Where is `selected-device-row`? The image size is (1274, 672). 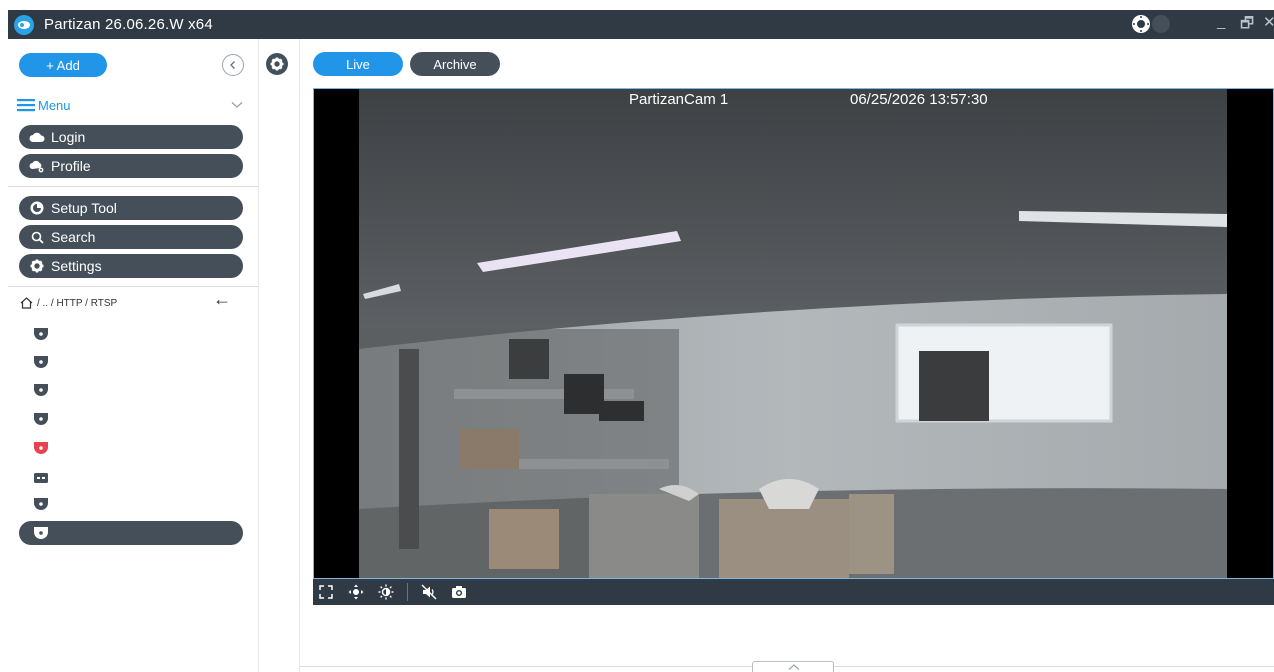
selected-device-row is located at coordinates (131, 533).